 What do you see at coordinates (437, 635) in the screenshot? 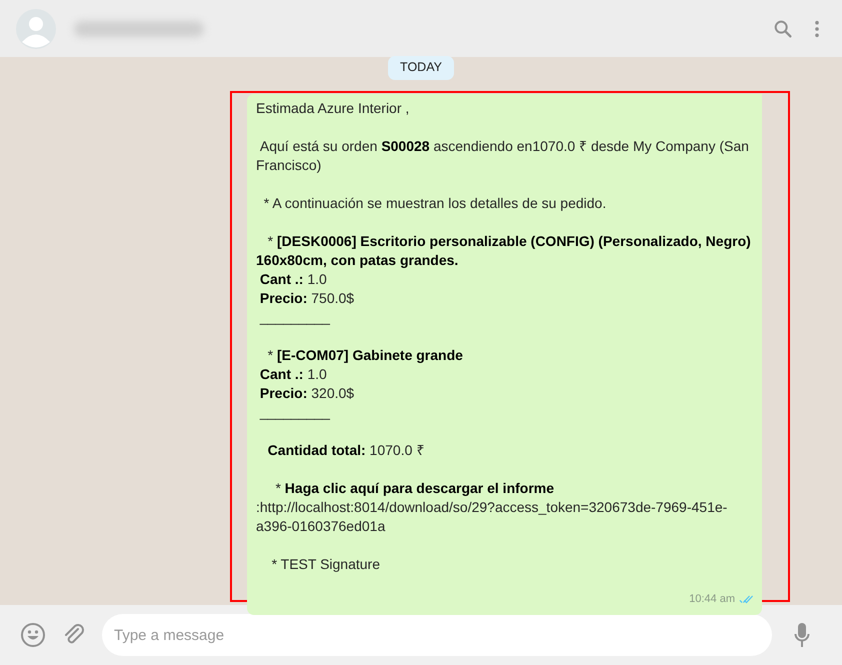
I see `message-input: Type a message` at bounding box center [437, 635].